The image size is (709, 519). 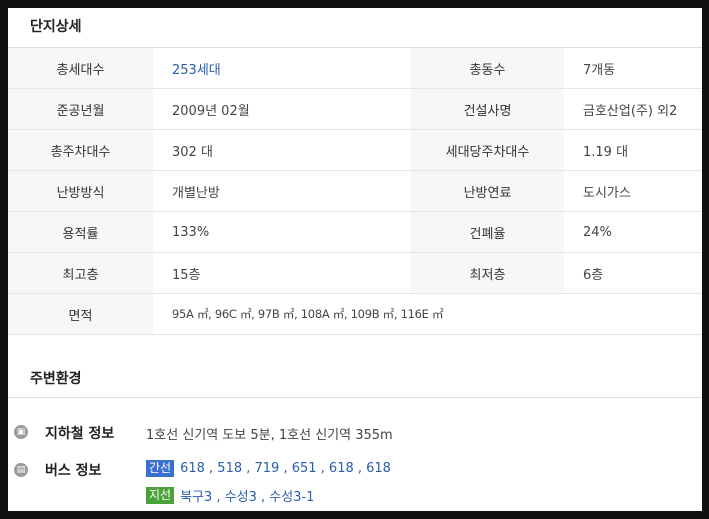 I want to click on main-route-badge: 간선, so click(x=160, y=468).